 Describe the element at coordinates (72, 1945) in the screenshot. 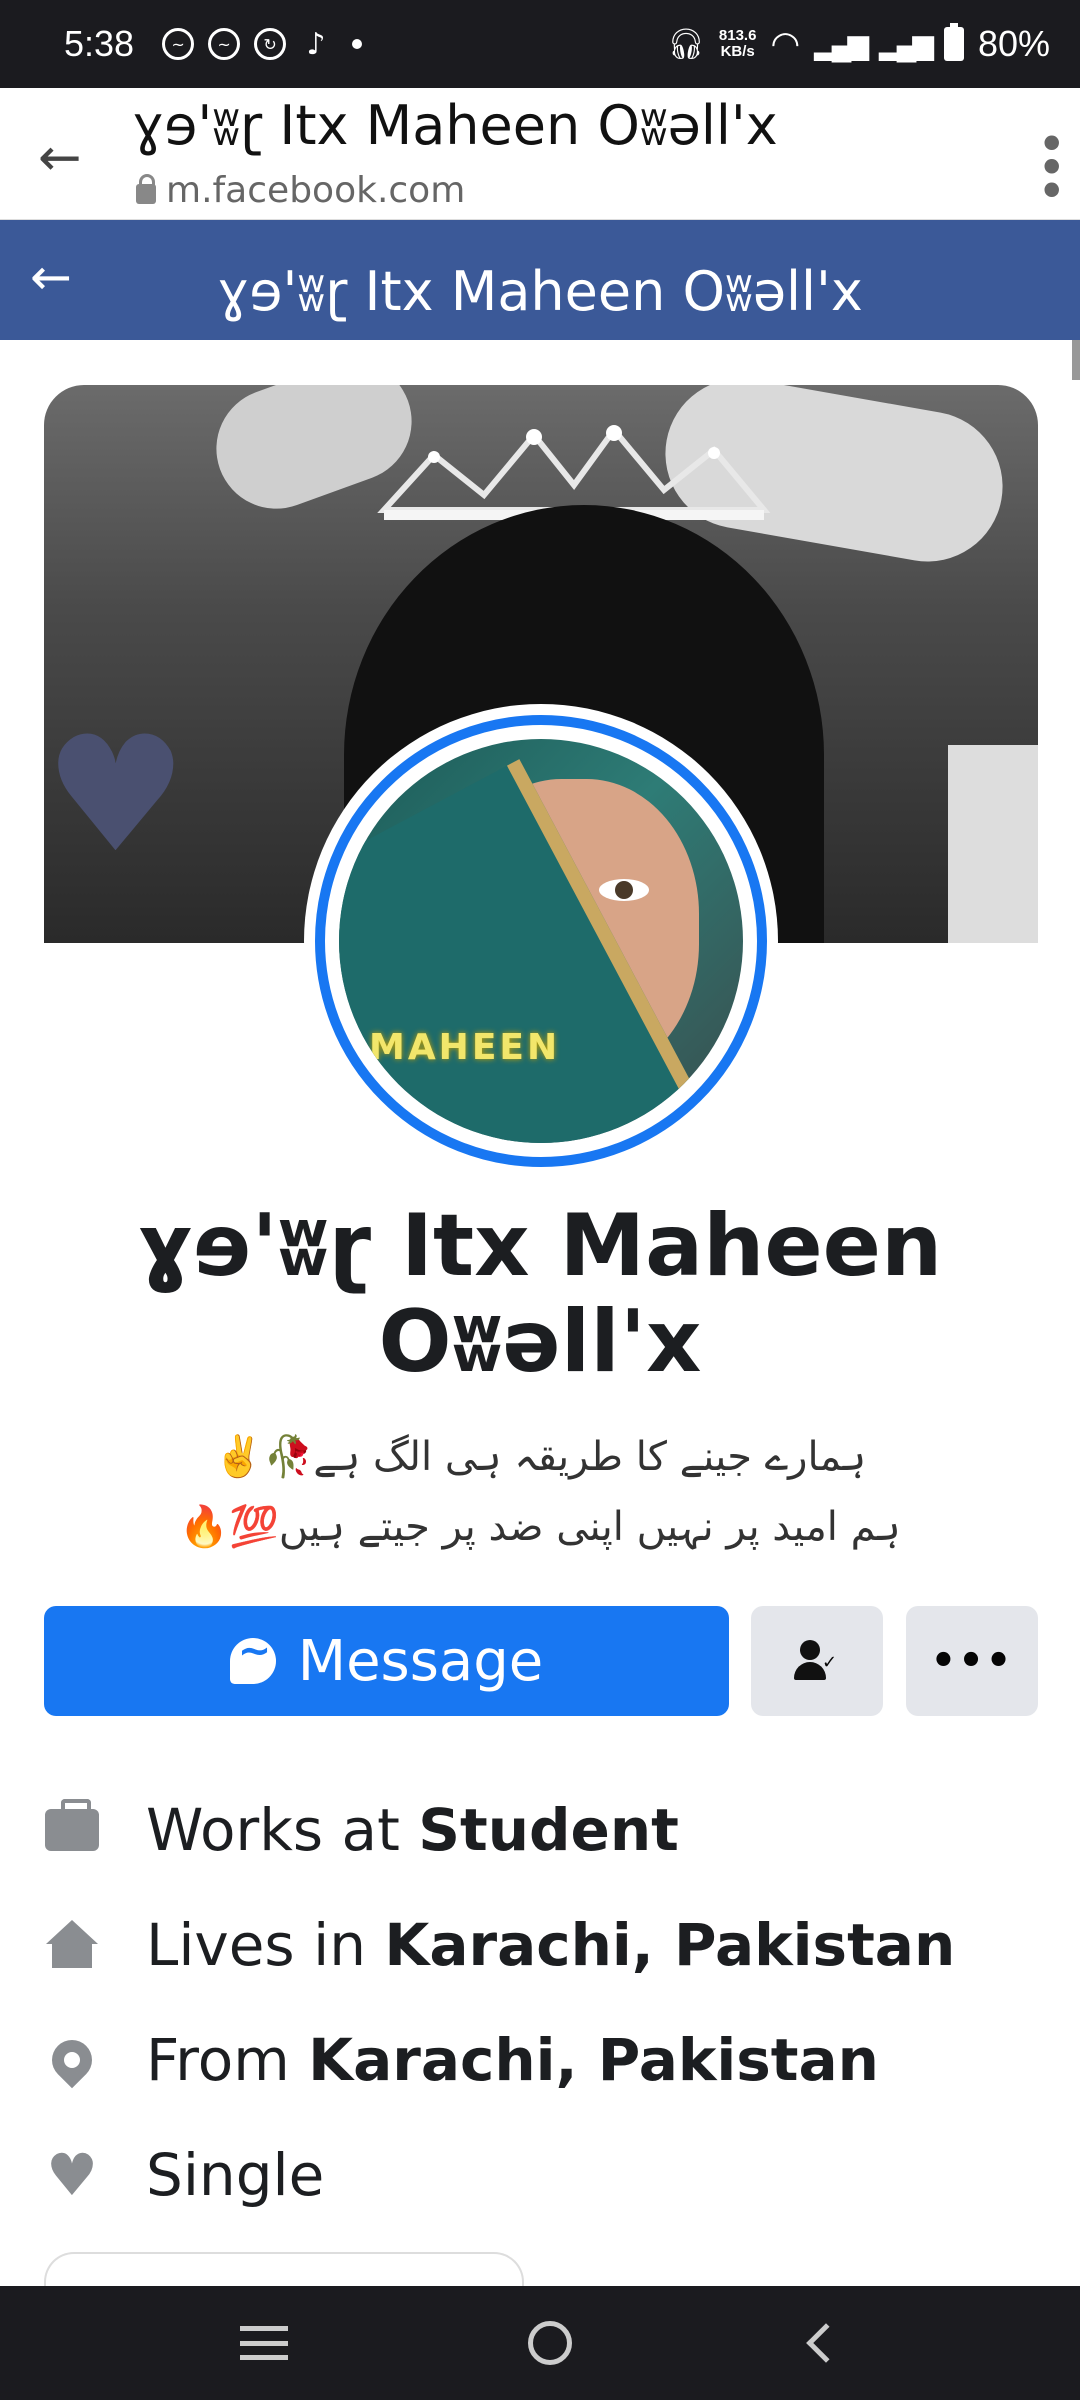

I see `home-icon` at that location.